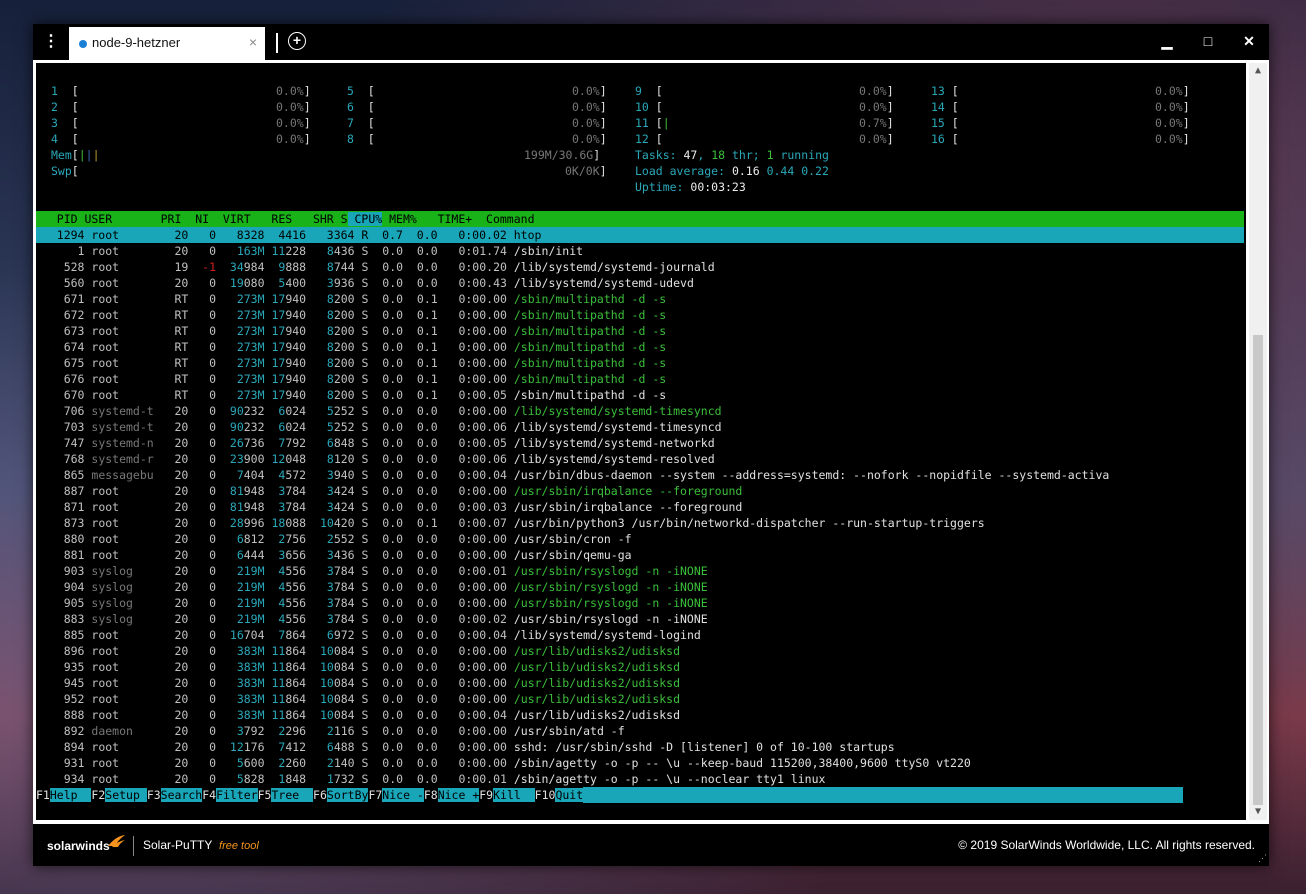 This screenshot has width=1306, height=894. Describe the element at coordinates (1208, 41) in the screenshot. I see `maximize-button: □` at that location.